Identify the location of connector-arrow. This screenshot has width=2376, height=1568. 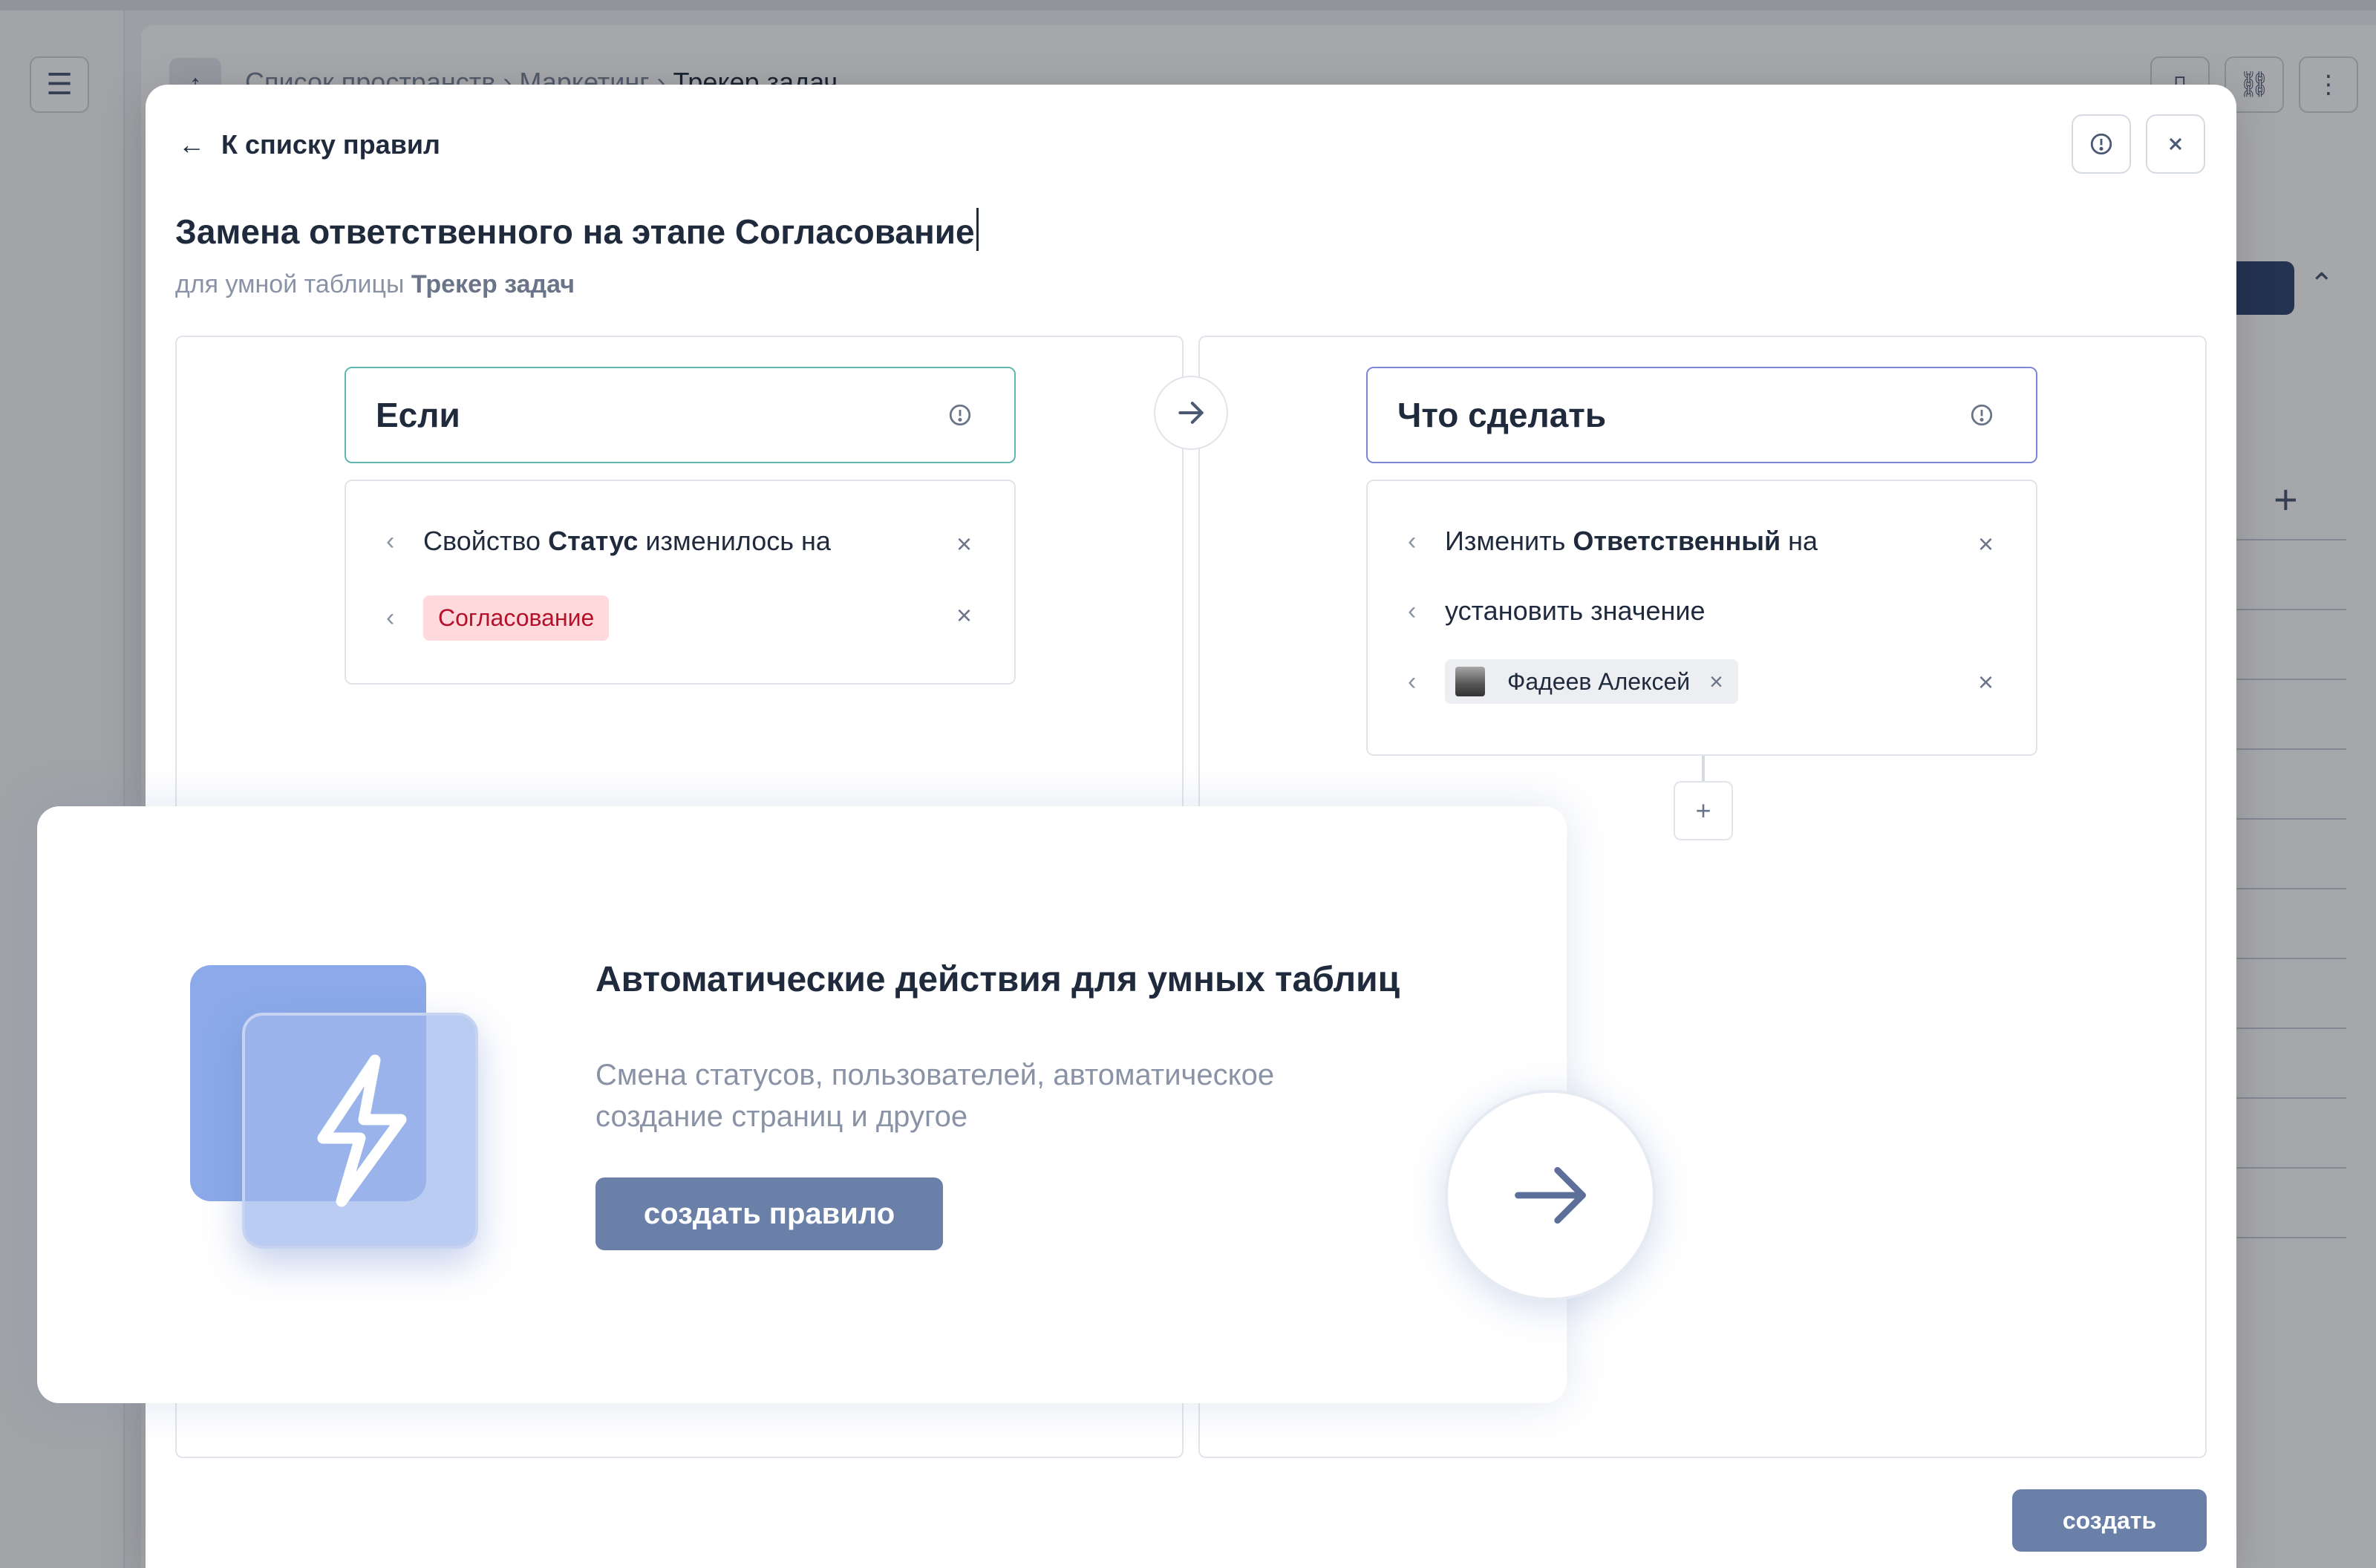
(1191, 413).